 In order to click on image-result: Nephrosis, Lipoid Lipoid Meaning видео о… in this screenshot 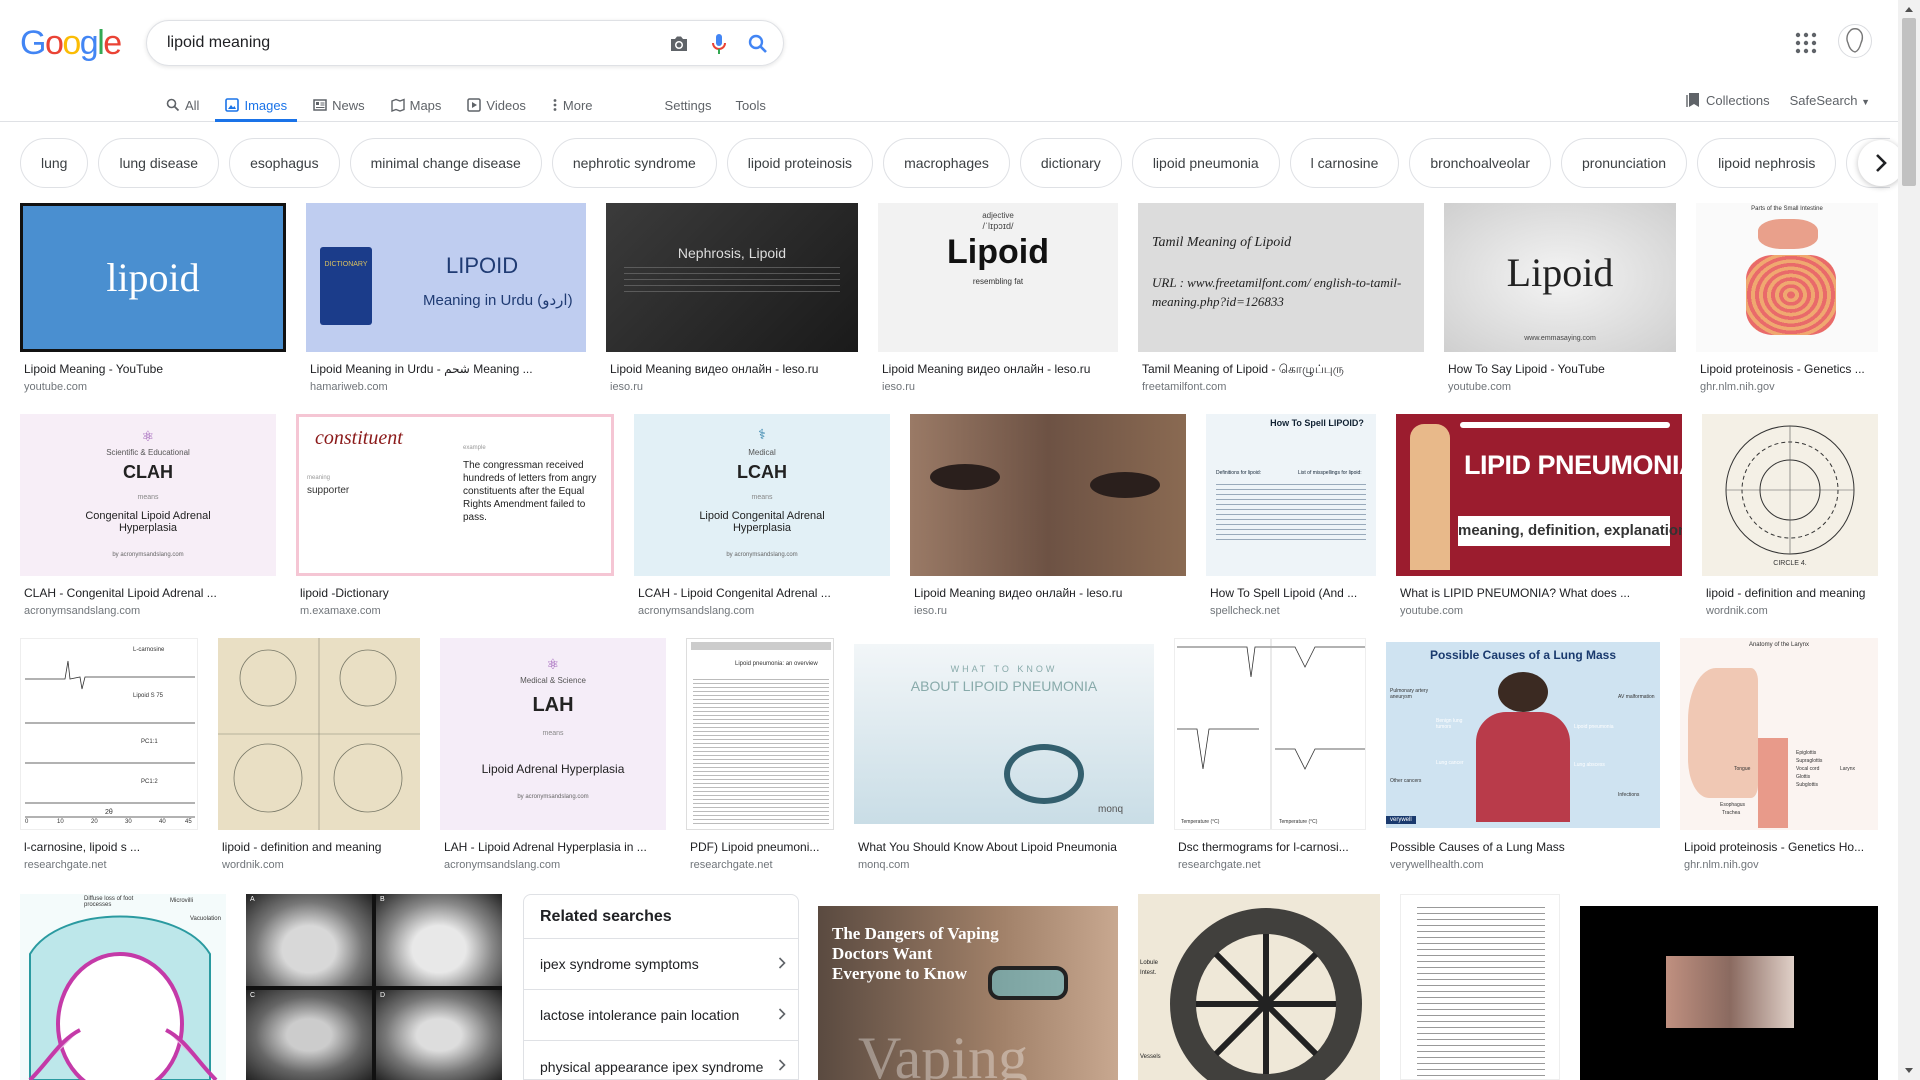, I will do `click(732, 303)`.